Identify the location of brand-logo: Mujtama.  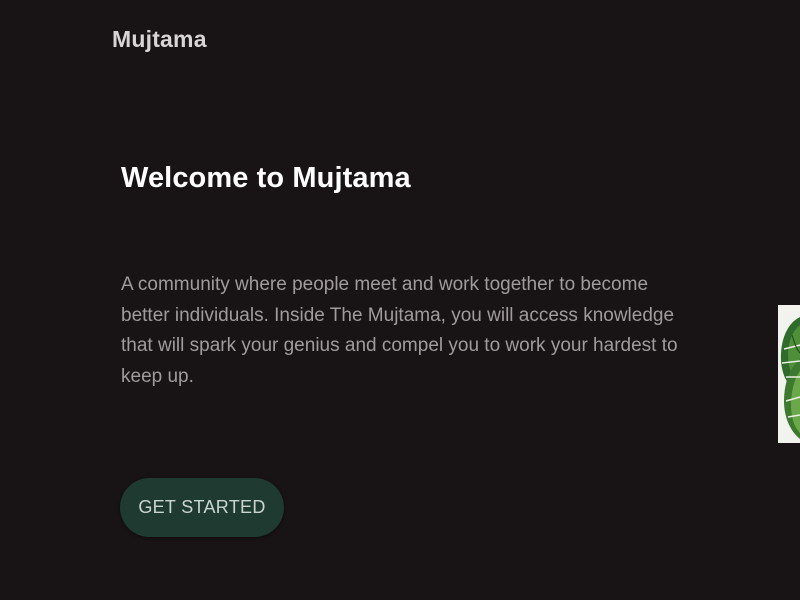
(159, 39).